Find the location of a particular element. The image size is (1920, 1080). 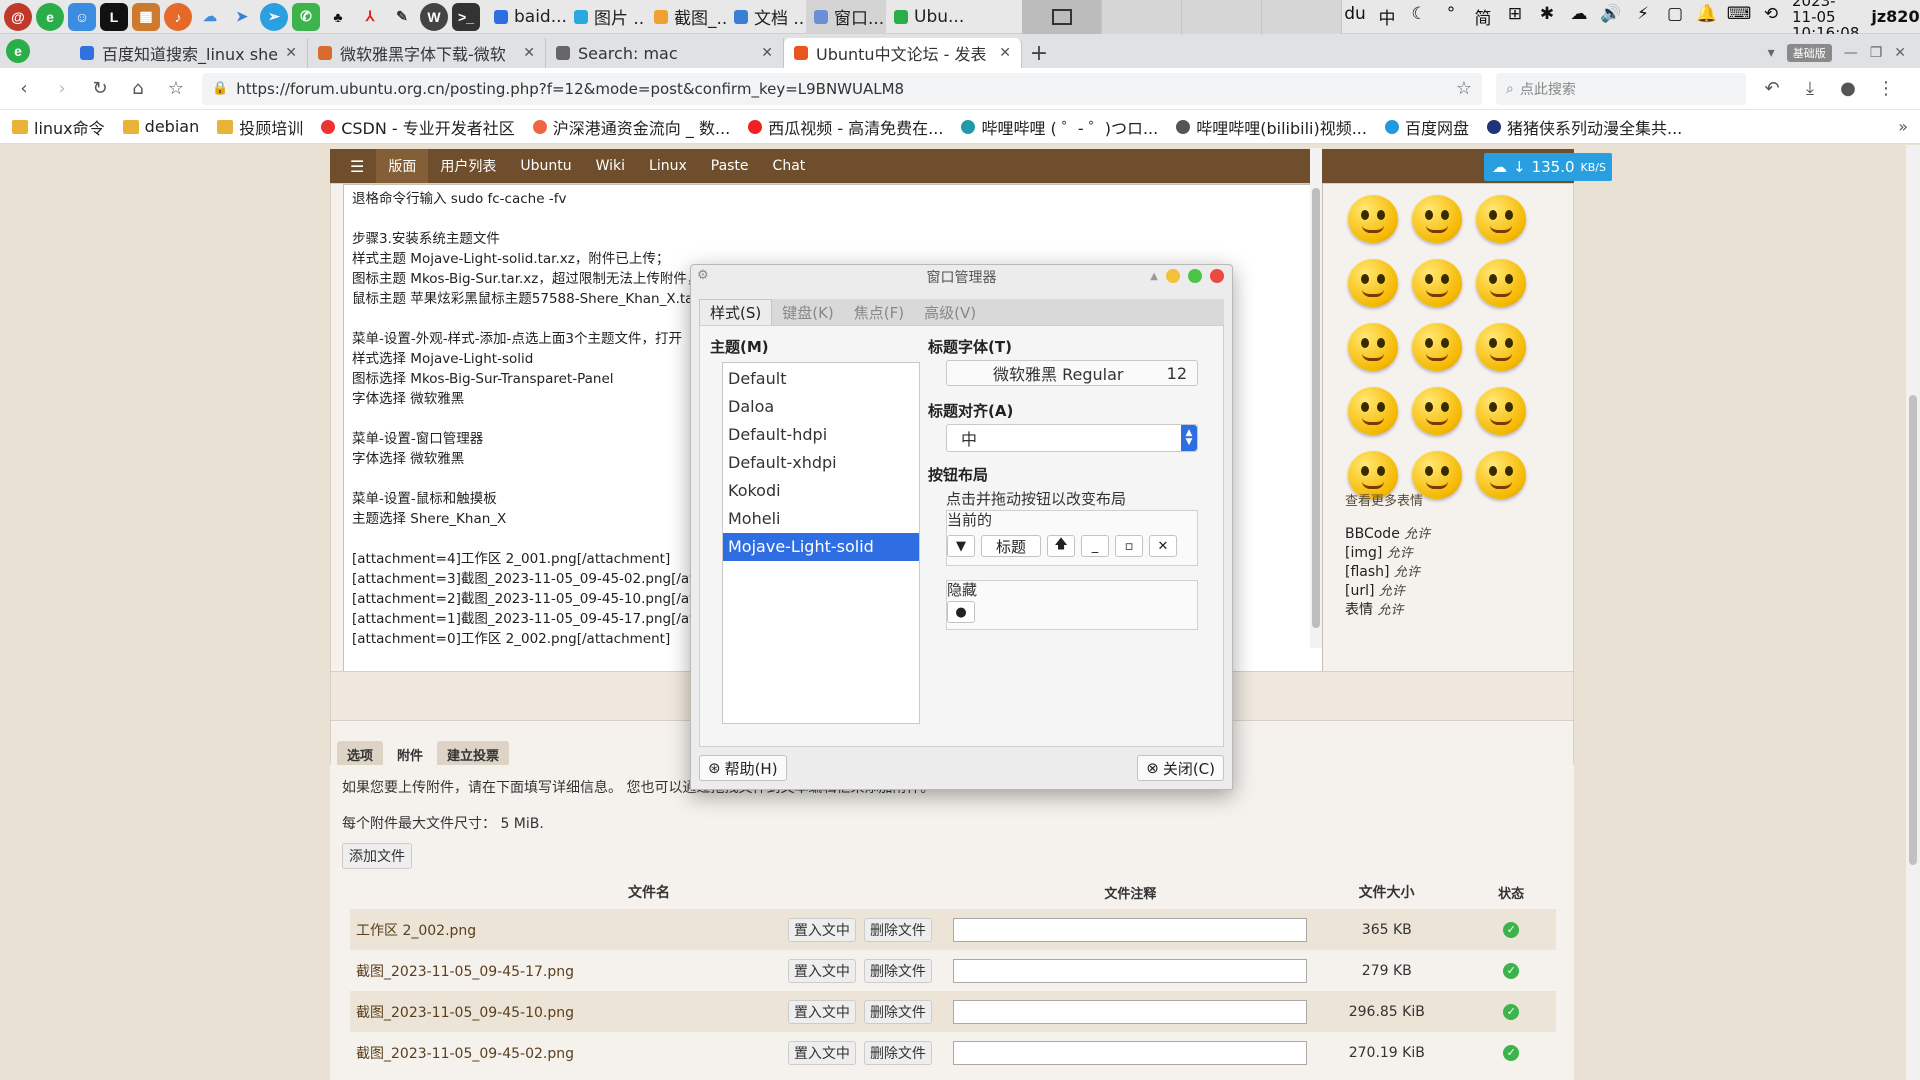

hamburger-icon: ☰ is located at coordinates (357, 166).